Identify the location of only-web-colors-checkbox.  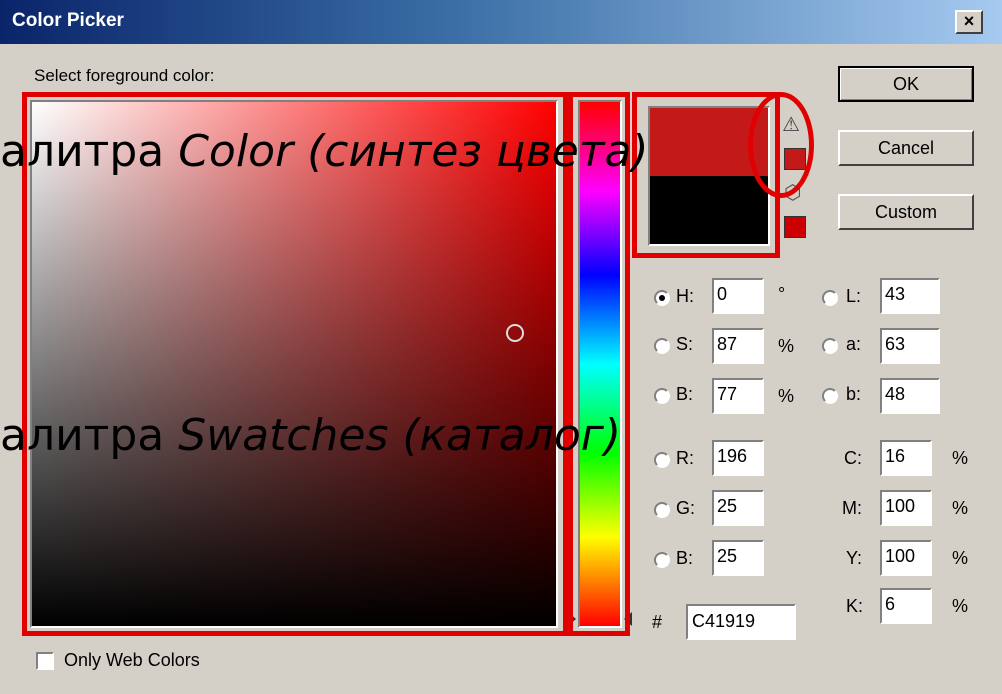
(45, 661).